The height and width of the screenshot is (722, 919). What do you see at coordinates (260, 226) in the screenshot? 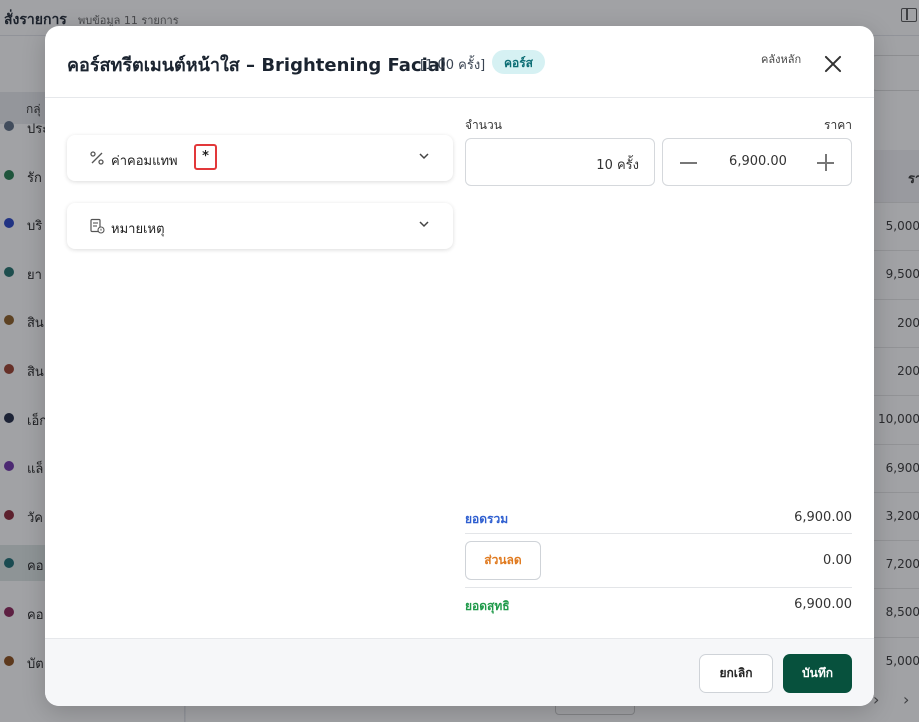
I see `note-accordion: หมายเหตุ` at bounding box center [260, 226].